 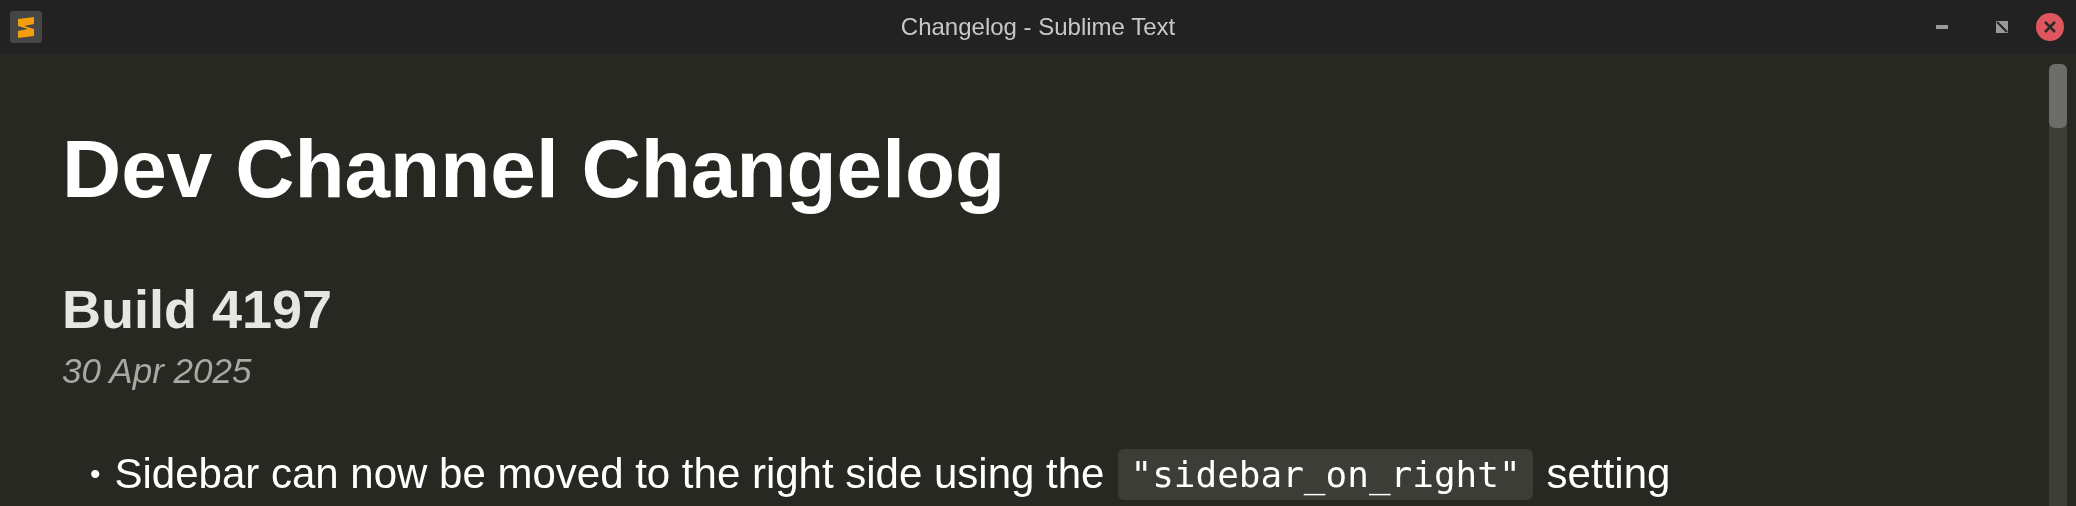 I want to click on date-text: 30 Apr 2025, so click(x=157, y=371).